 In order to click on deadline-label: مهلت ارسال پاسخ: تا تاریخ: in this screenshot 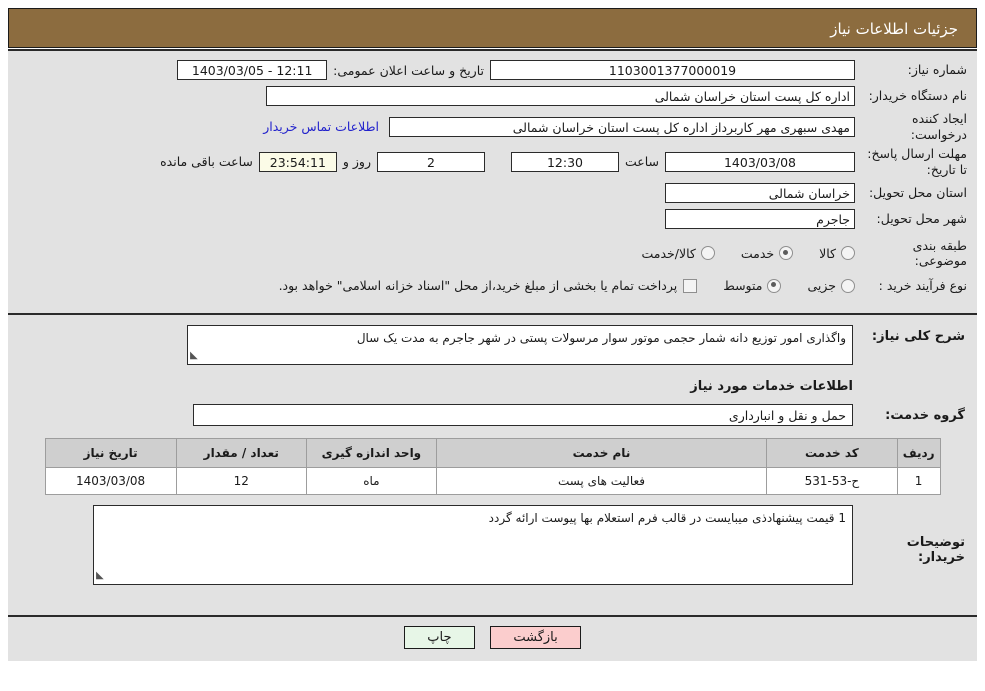, I will do `click(917, 161)`.